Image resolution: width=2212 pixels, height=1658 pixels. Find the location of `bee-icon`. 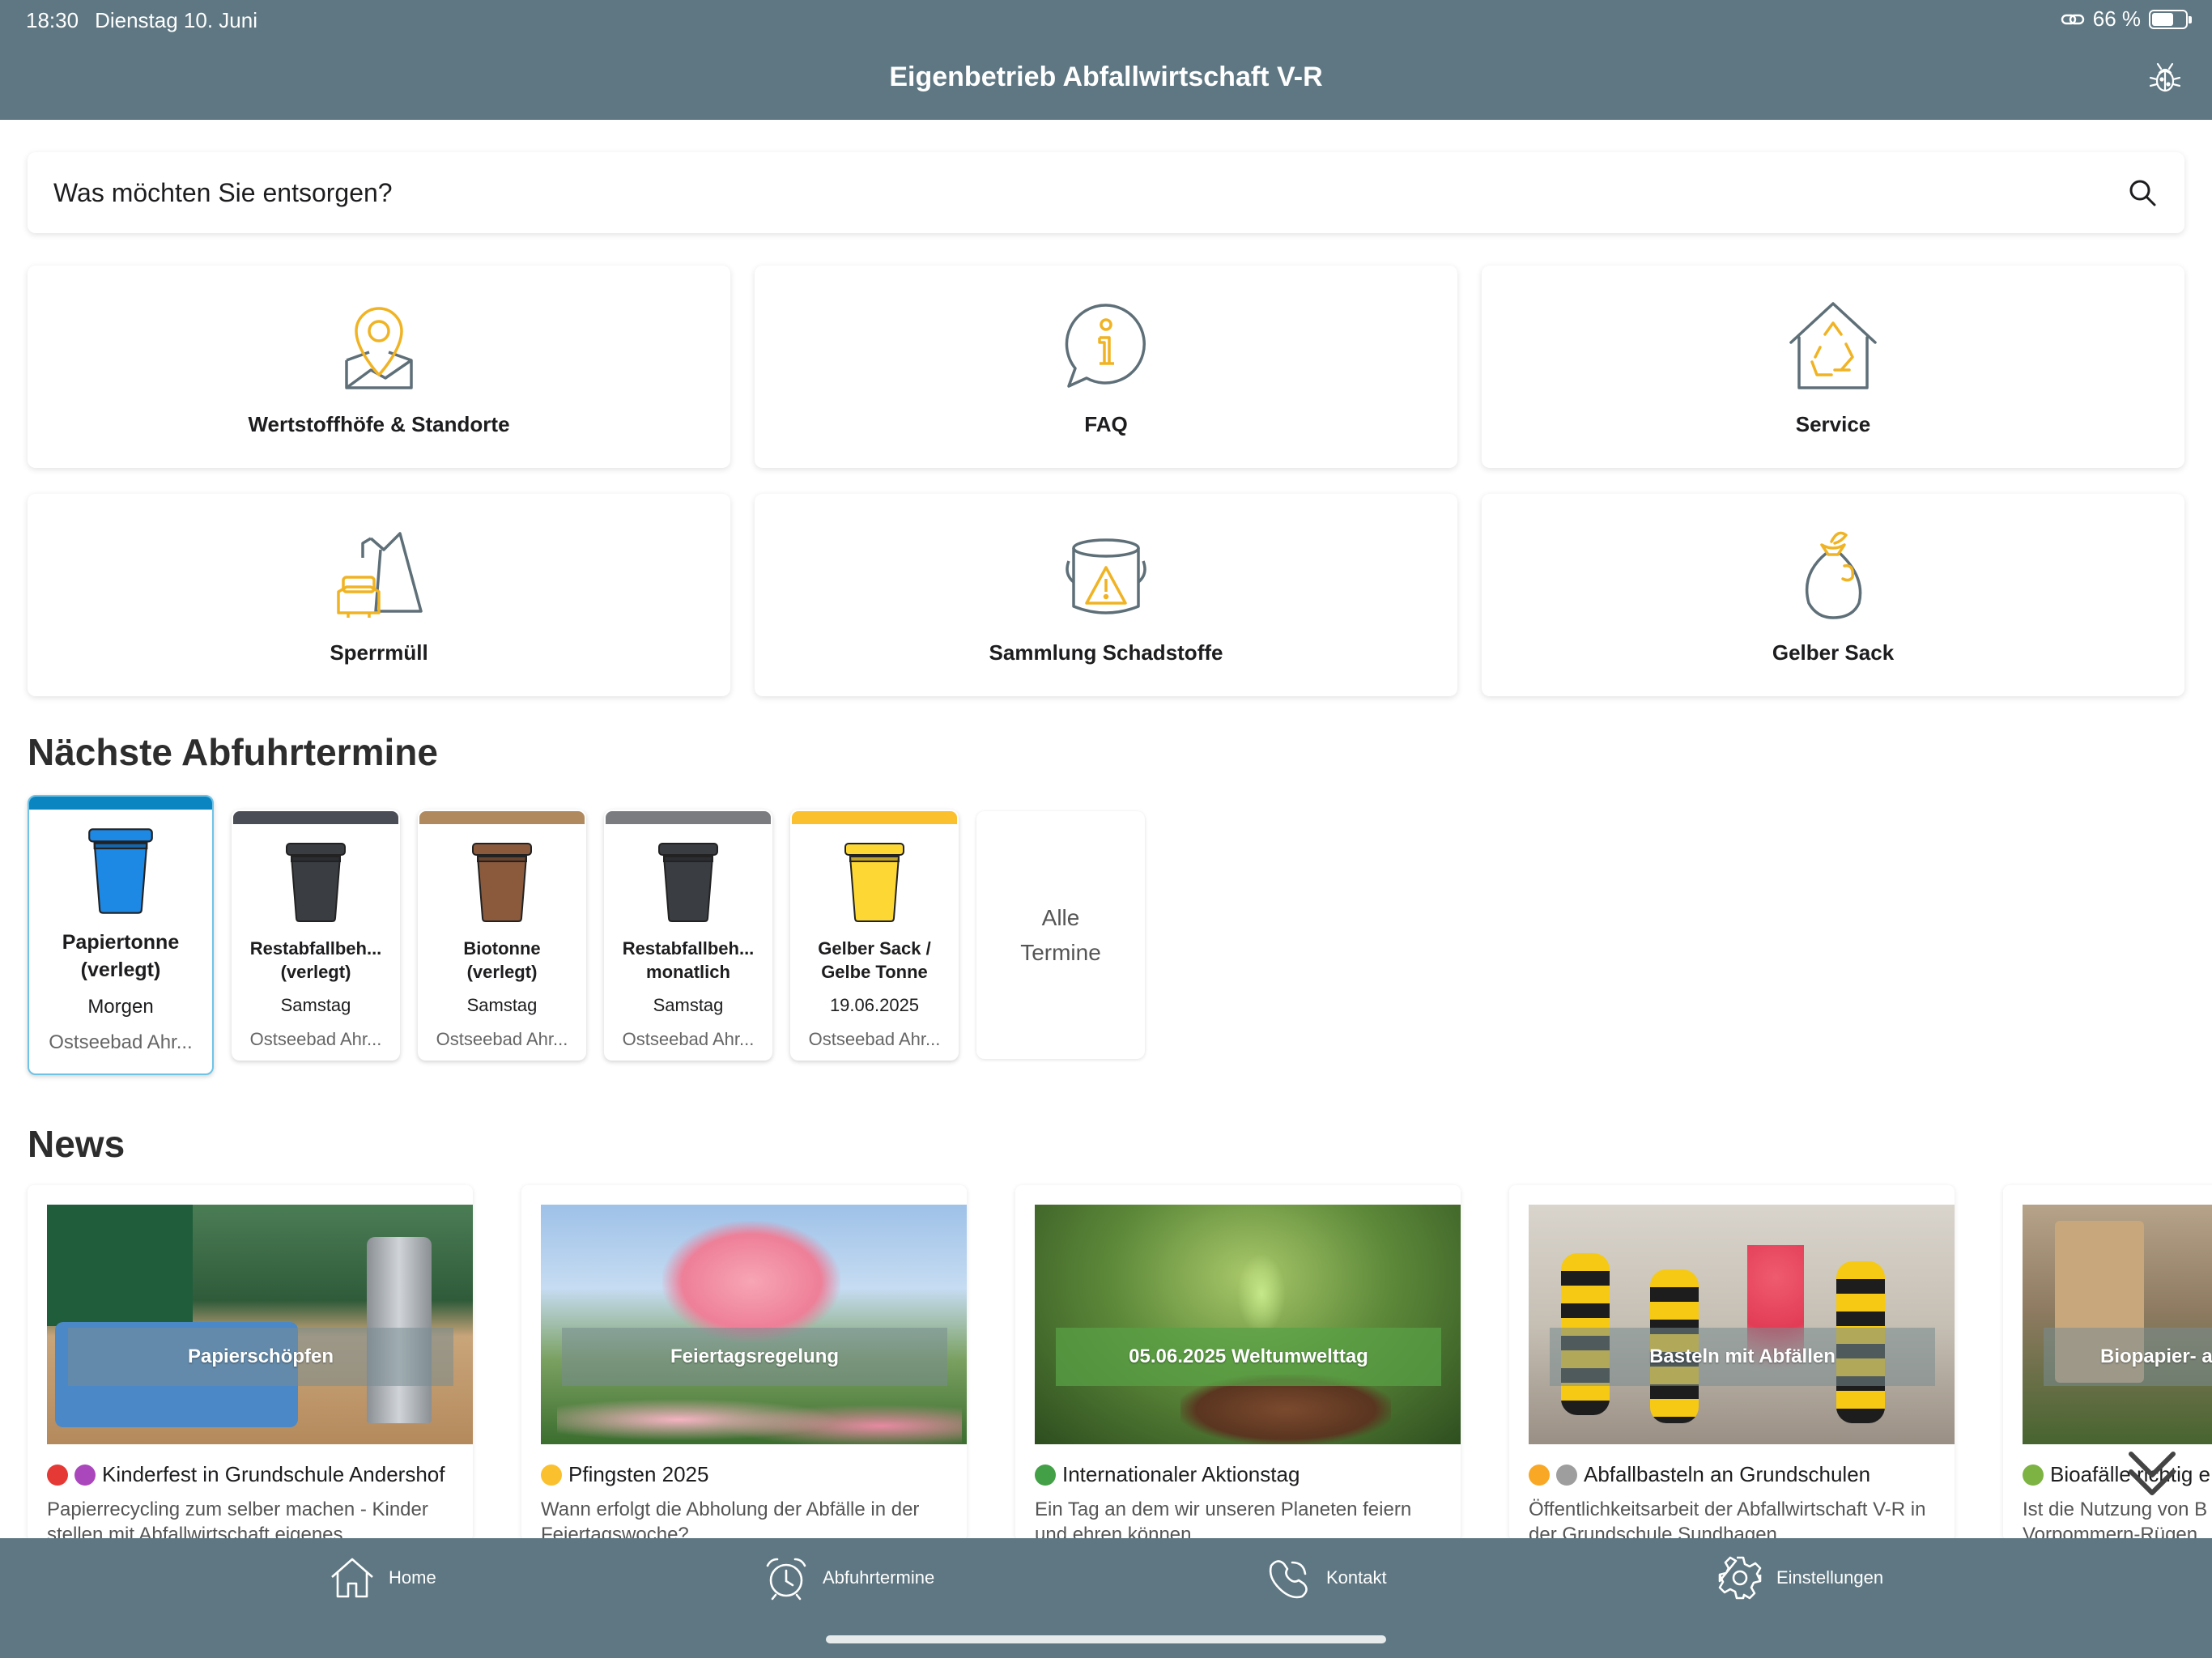

bee-icon is located at coordinates (1540, 1475).